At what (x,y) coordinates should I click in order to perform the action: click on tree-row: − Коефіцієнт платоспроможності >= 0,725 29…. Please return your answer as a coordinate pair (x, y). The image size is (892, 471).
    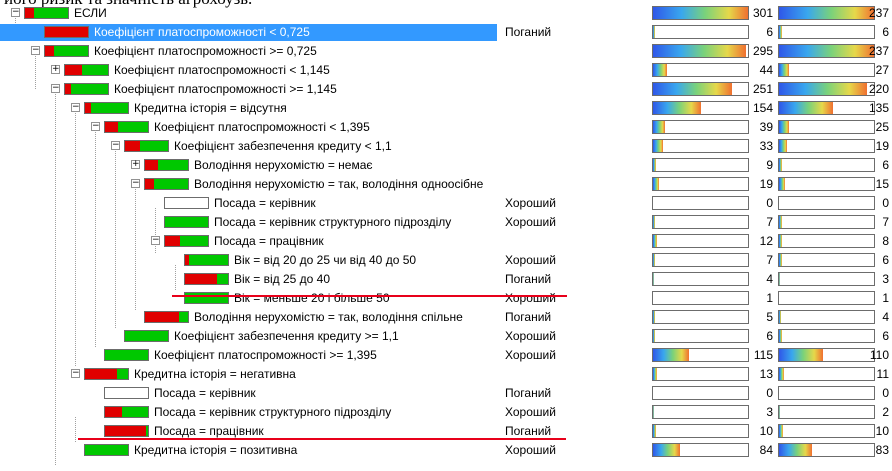
    Looking at the image, I should click on (446, 51).